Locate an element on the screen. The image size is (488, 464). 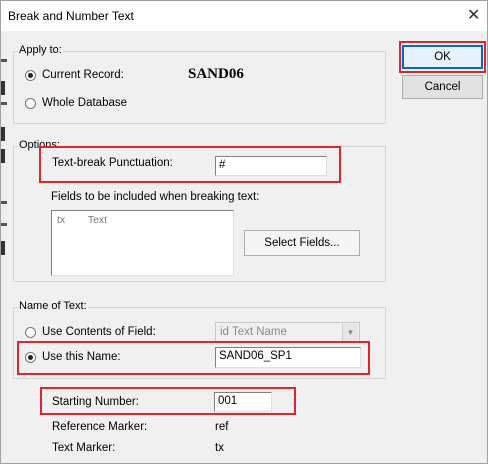
current-record-label: Current Record: is located at coordinates (83, 75).